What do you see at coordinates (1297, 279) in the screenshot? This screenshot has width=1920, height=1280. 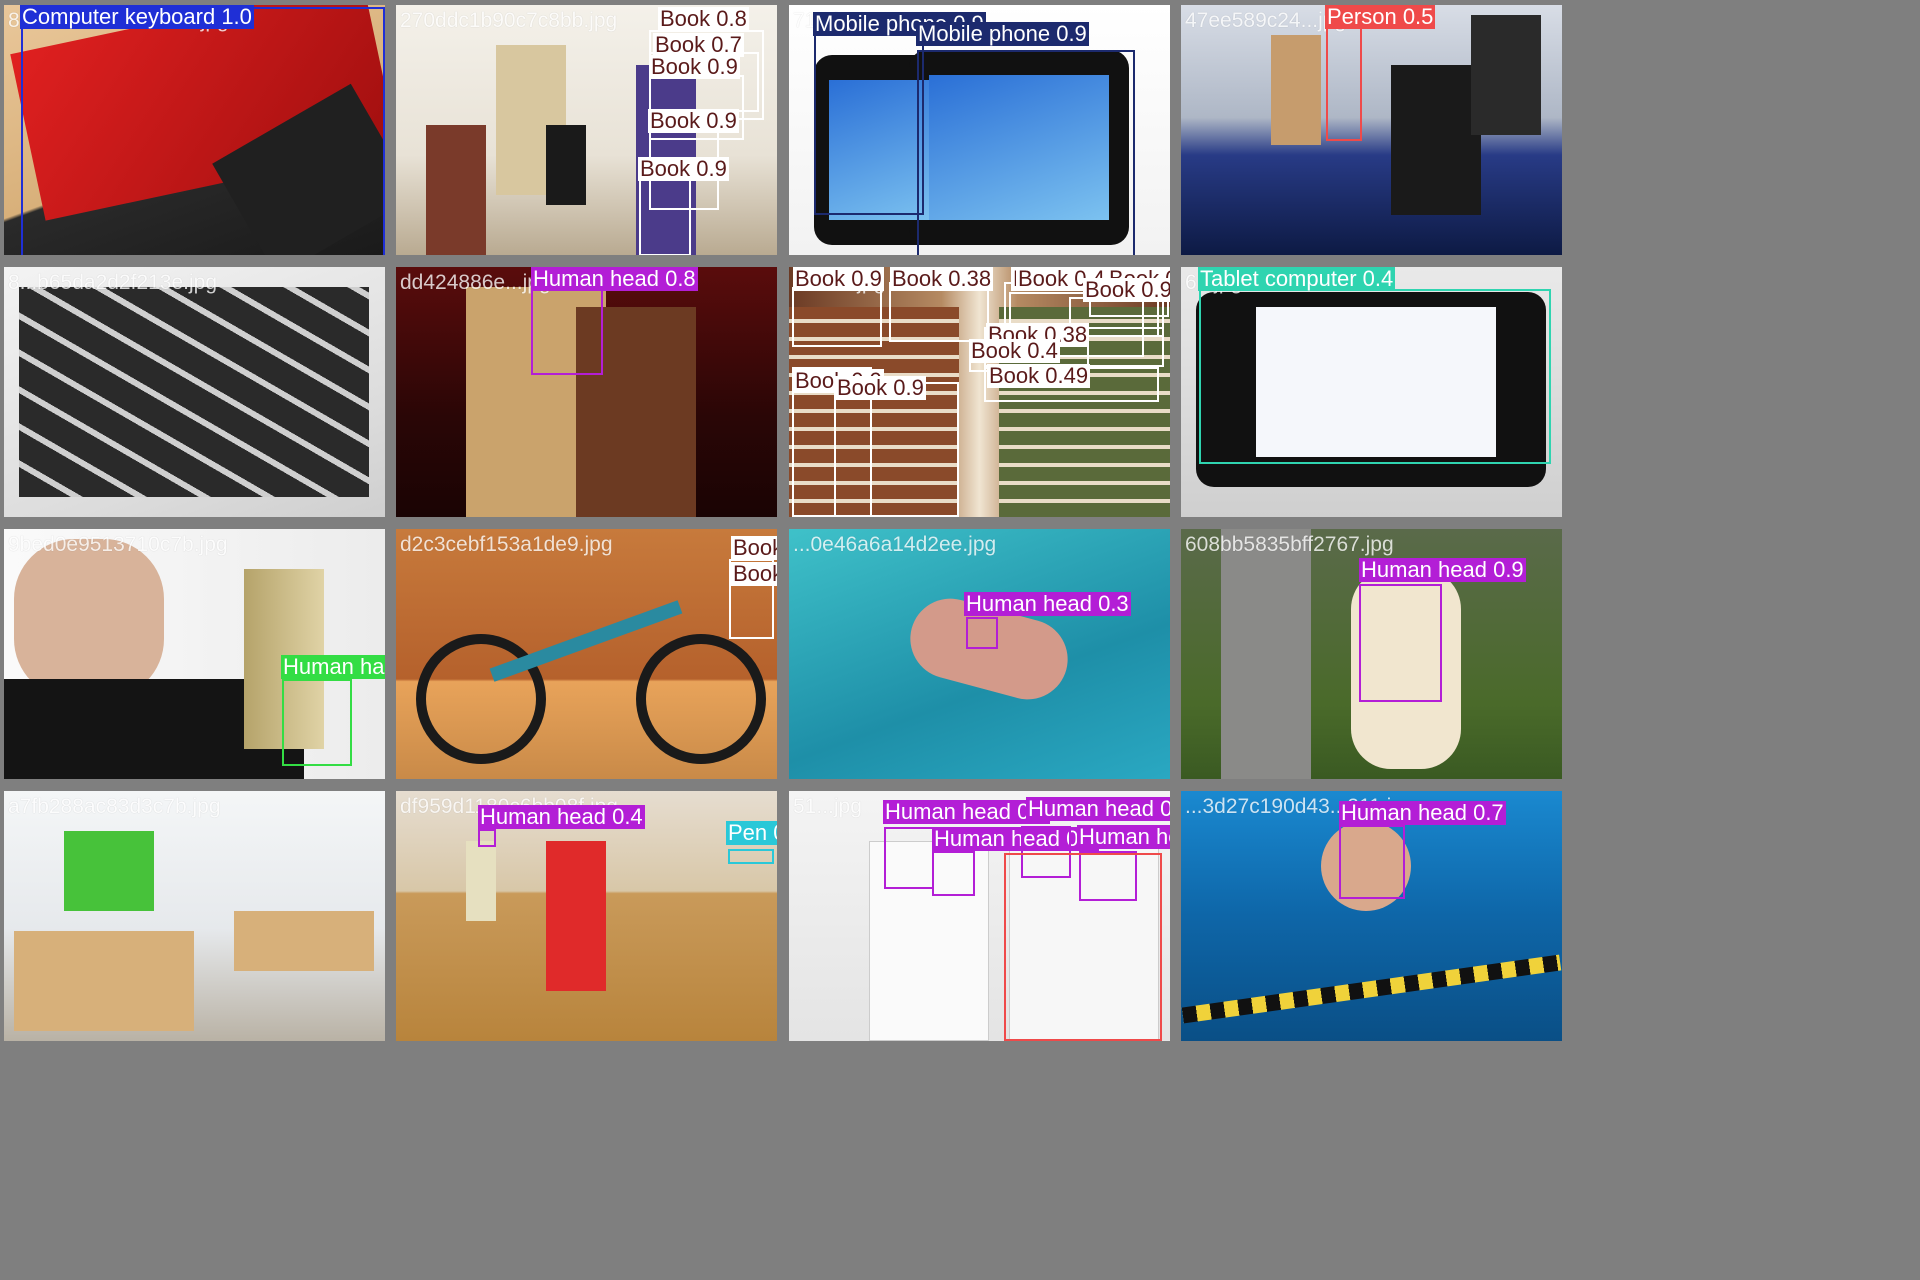 I see `detection-label: Tablet computer 0.4` at bounding box center [1297, 279].